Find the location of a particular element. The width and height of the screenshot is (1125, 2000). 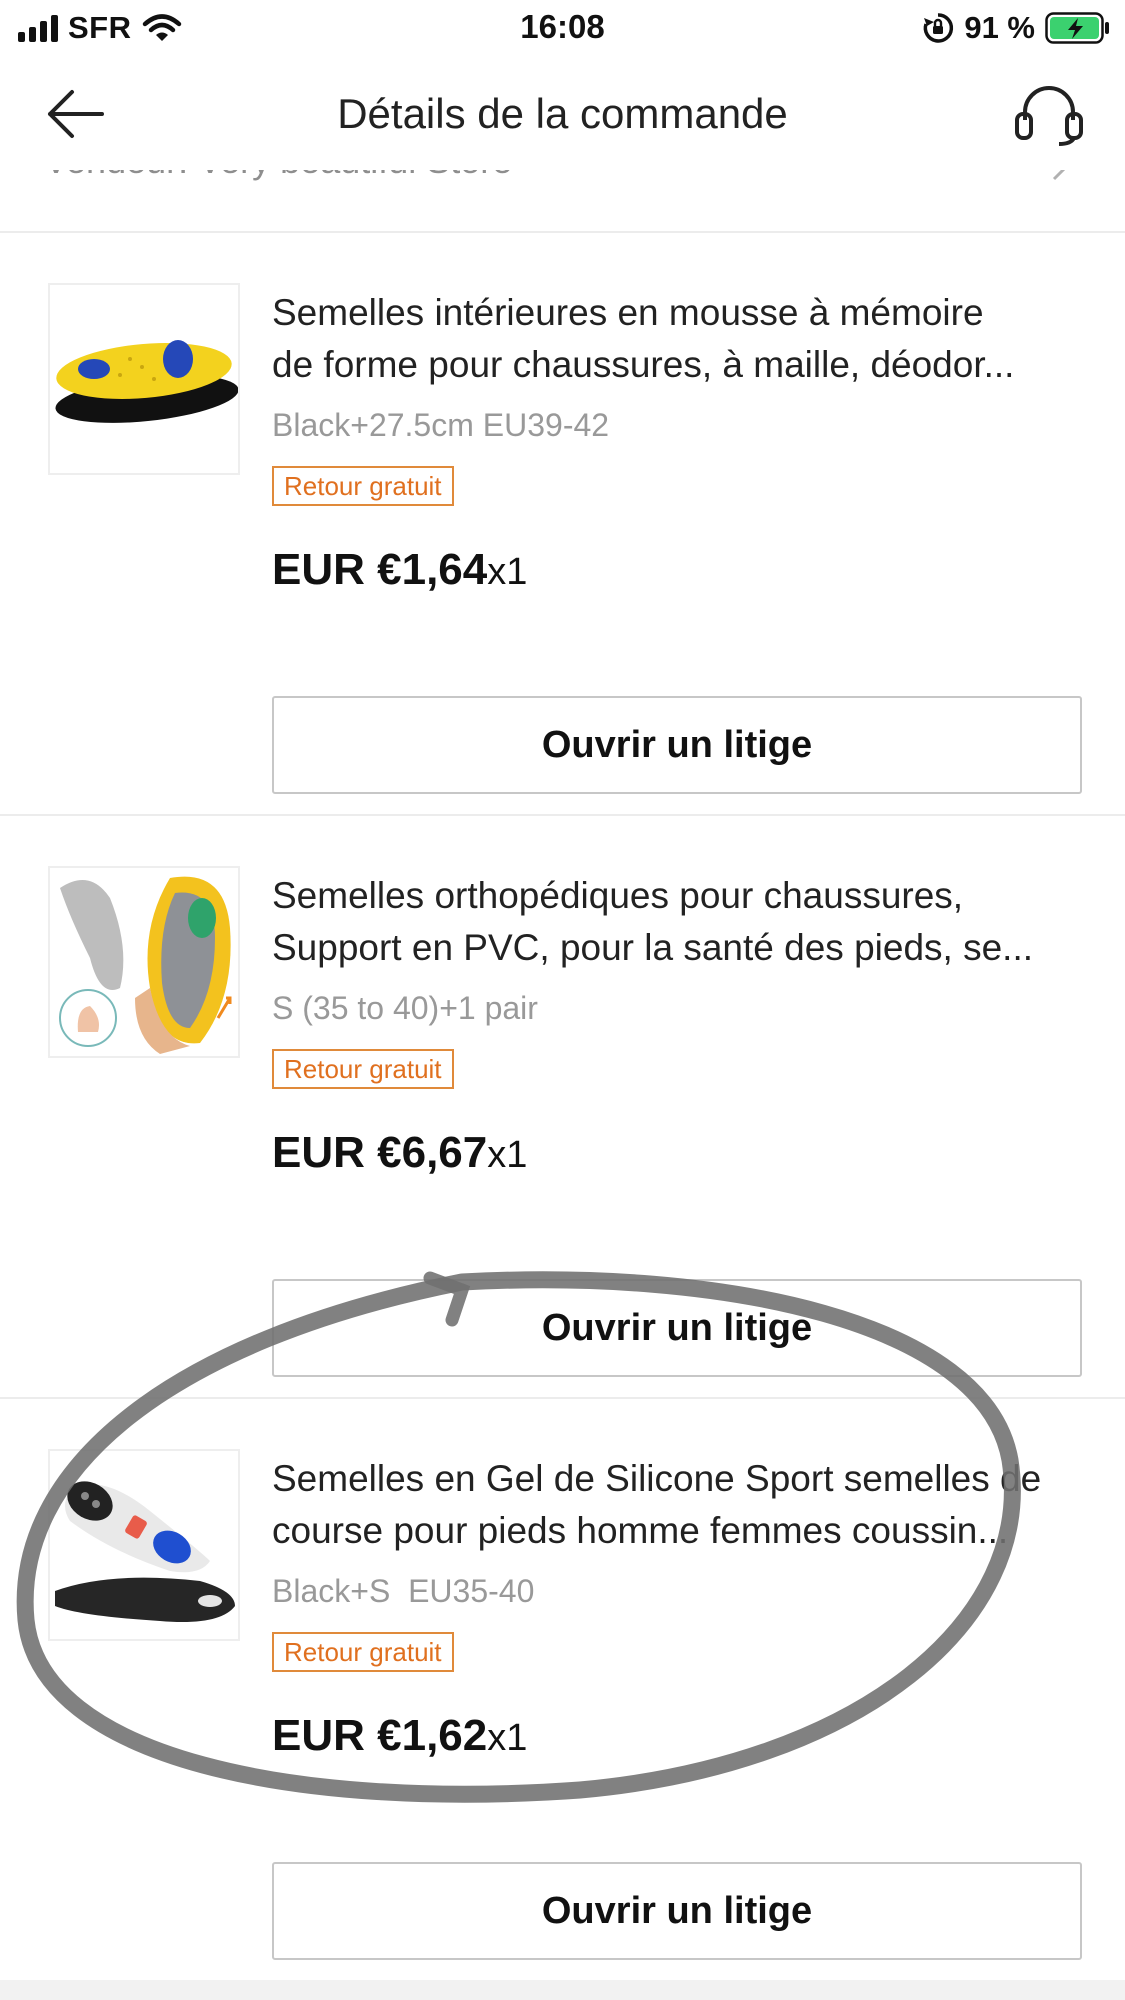

status-right: 91 % is located at coordinates (1016, 28).